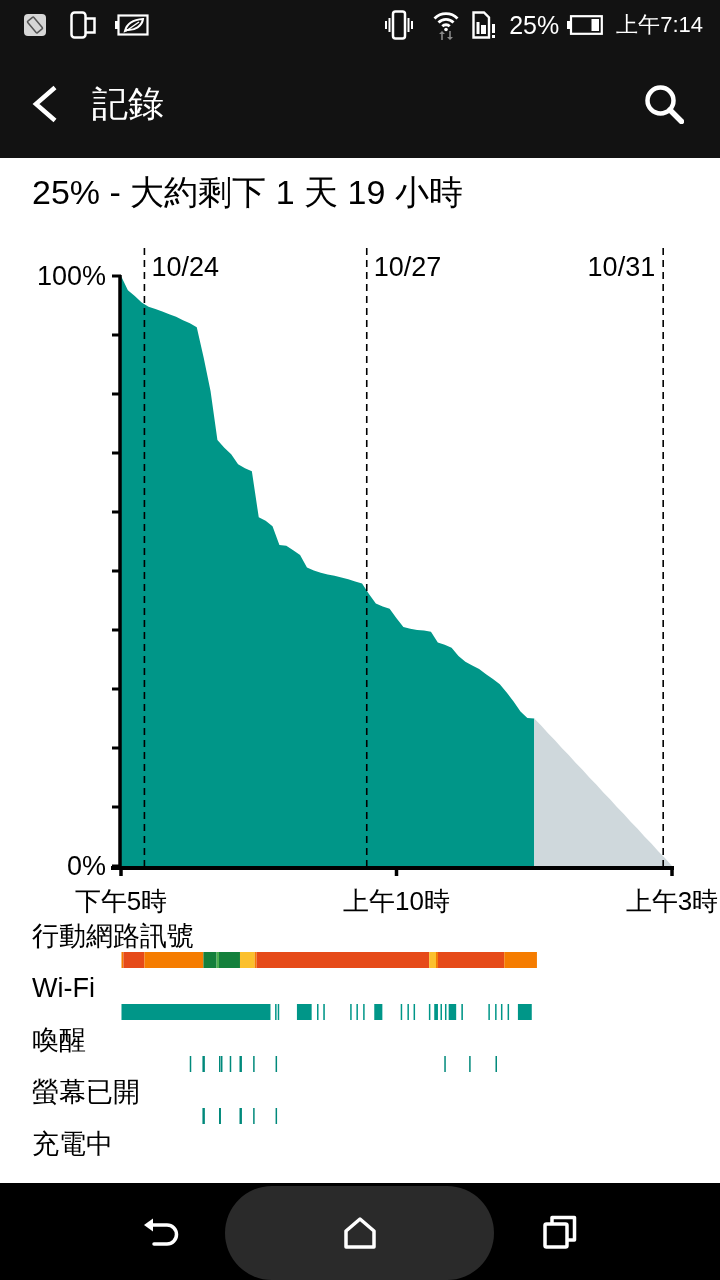  What do you see at coordinates (534, 25) in the screenshot?
I see `battery-percent: 25%` at bounding box center [534, 25].